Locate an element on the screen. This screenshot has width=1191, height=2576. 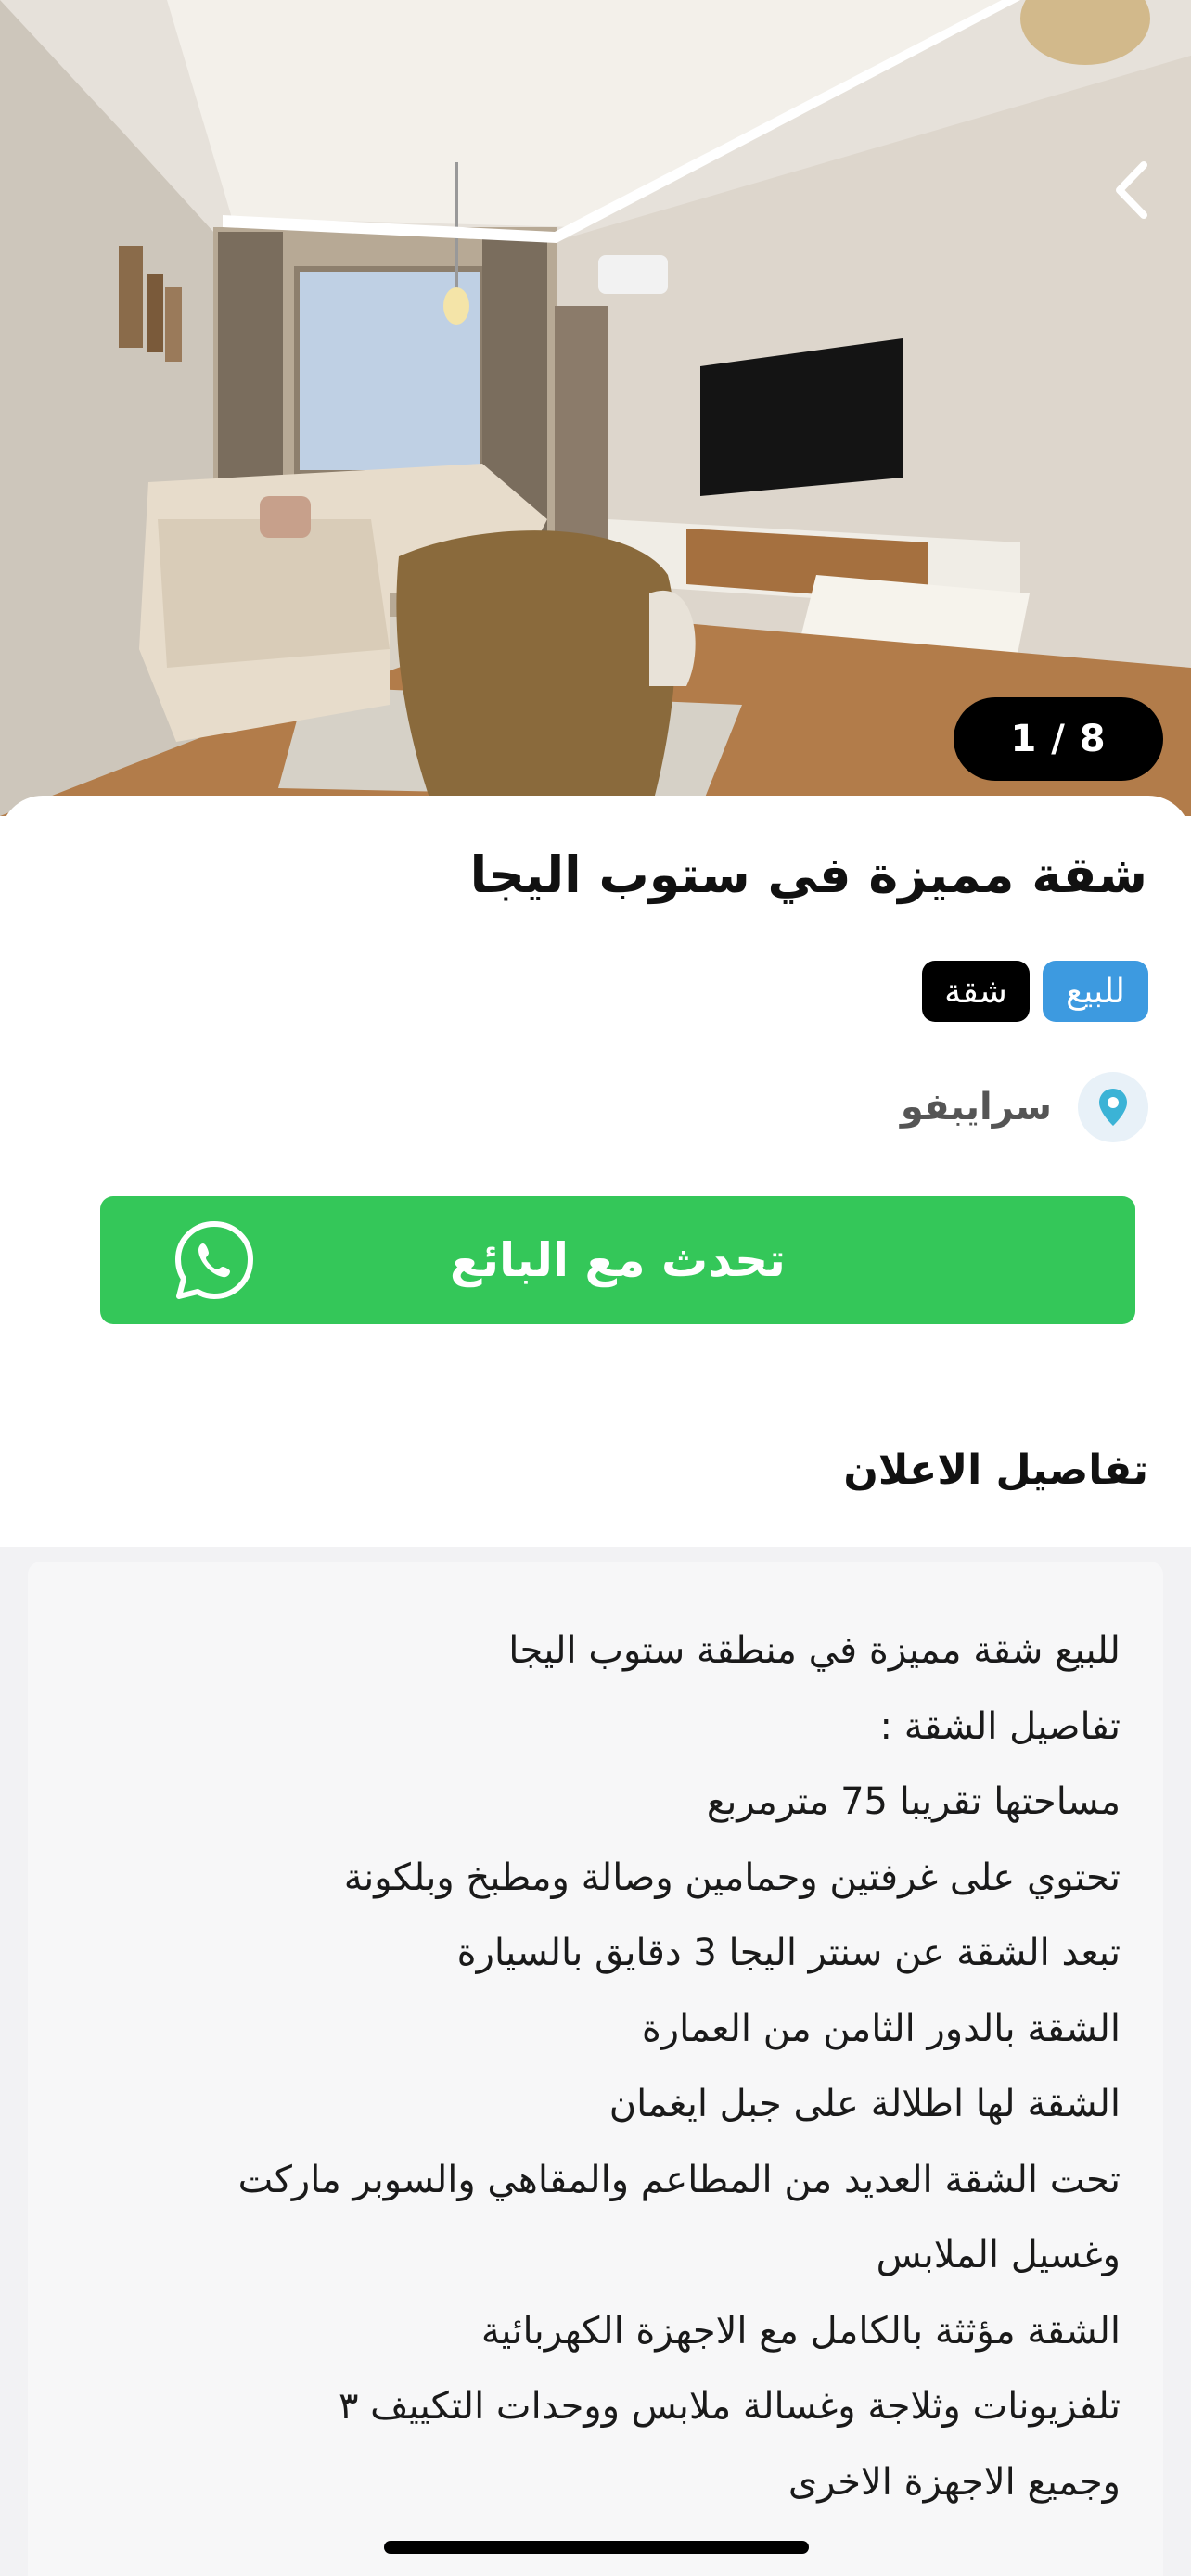
tag-for-sale: للبيع is located at coordinates (1095, 991).